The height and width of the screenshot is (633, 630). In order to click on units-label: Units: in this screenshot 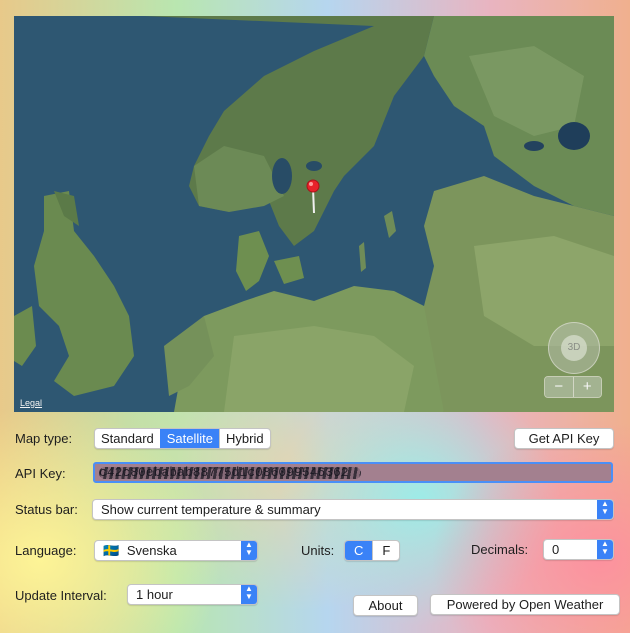, I will do `click(318, 550)`.